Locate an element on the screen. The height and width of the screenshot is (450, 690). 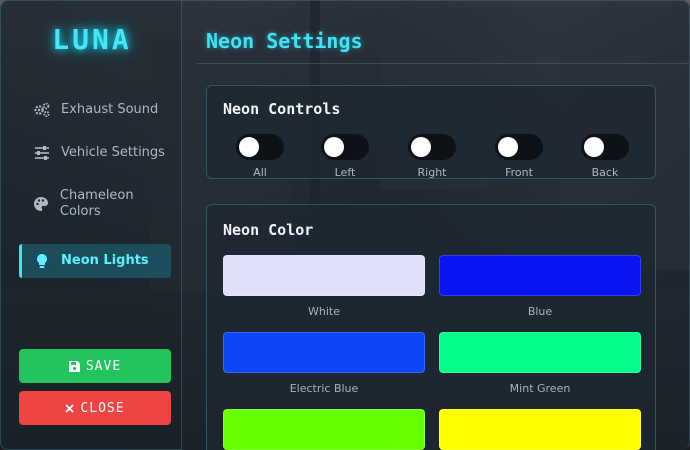
toggle-back: Back is located at coordinates (605, 156).